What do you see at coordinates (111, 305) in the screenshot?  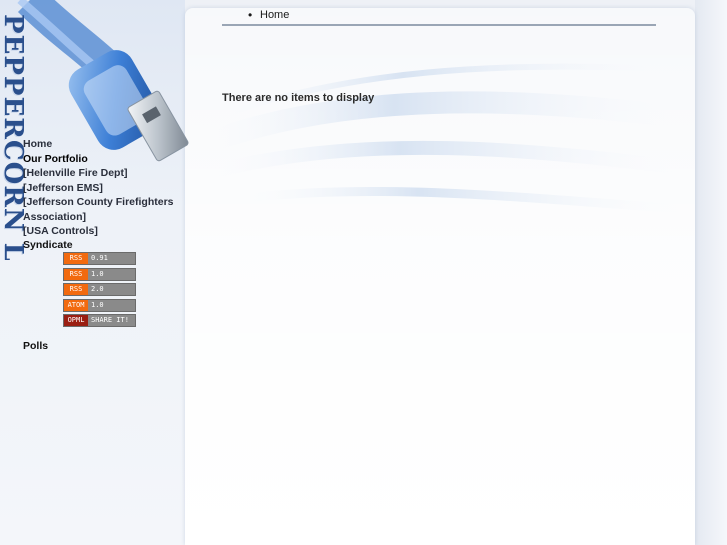 I see `atom-badge-version: 1.0` at bounding box center [111, 305].